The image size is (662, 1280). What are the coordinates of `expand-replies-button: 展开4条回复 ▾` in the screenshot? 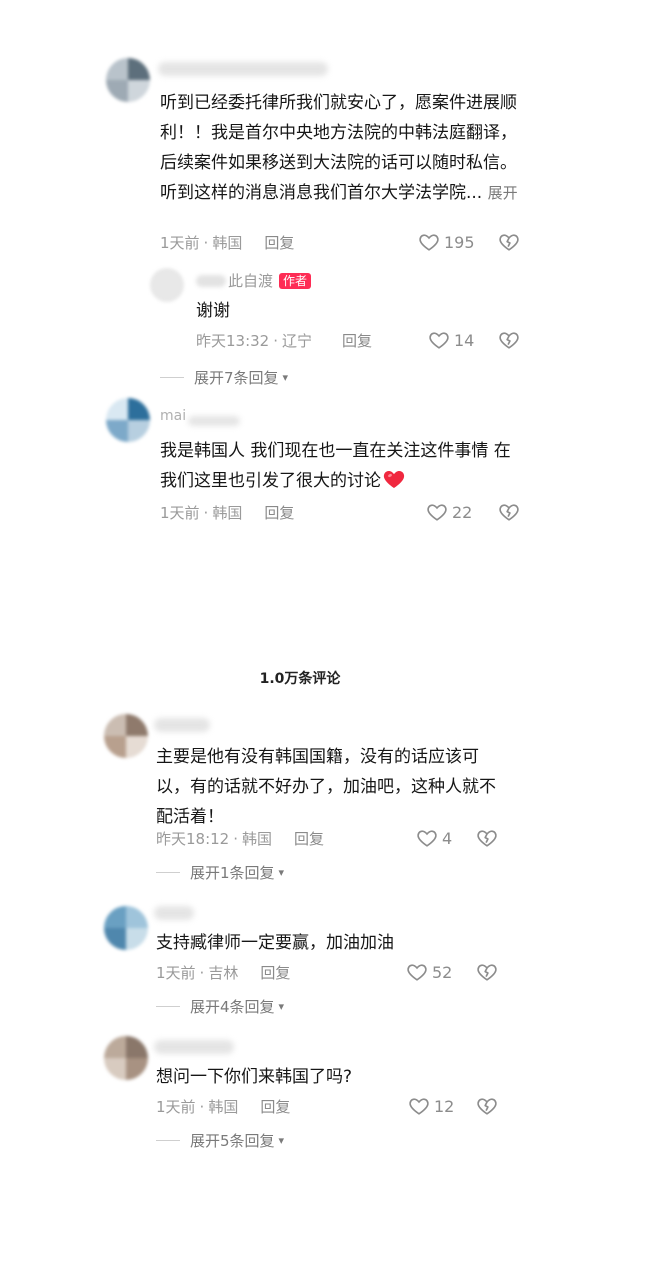 It's located at (220, 1006).